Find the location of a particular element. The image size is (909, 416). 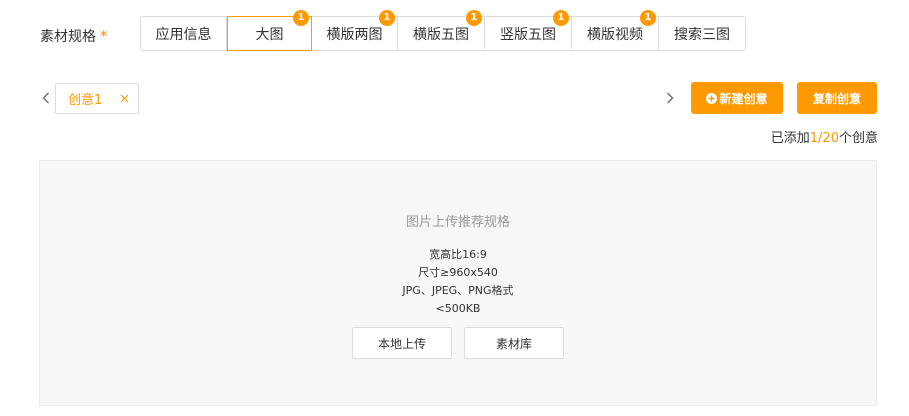

spec-format: JPG、JPEG、PNG格式 is located at coordinates (458, 290).